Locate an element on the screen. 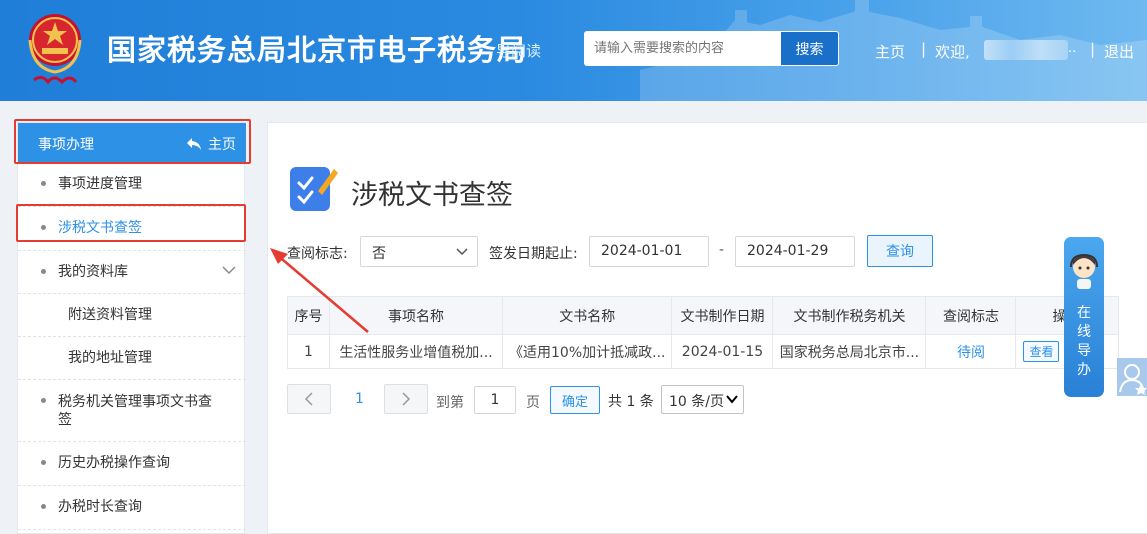  sidebar-item-label: 办税时长查询 is located at coordinates (100, 507).